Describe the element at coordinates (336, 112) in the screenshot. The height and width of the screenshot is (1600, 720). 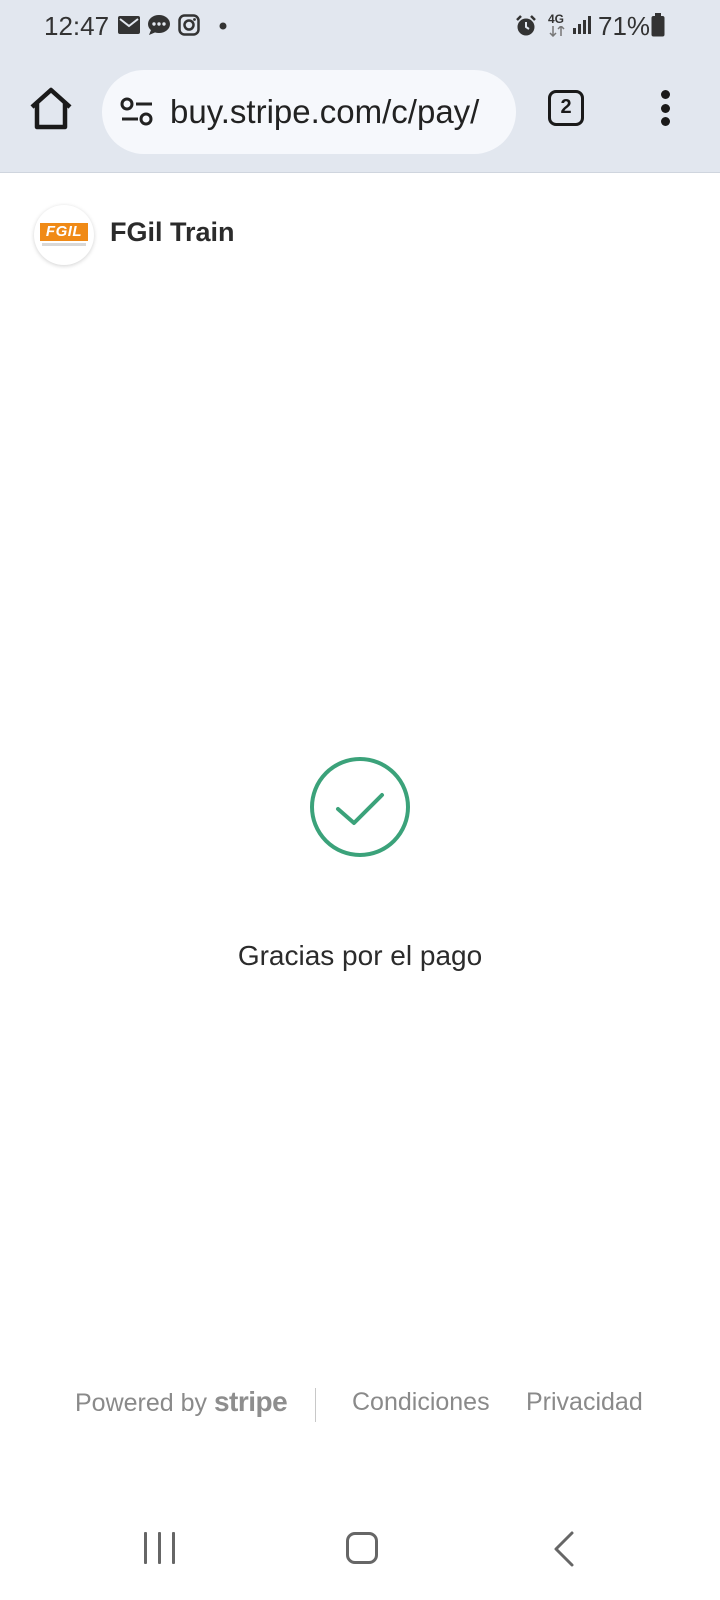
I see `url-text: buy.stripe.com/c/pay/` at that location.